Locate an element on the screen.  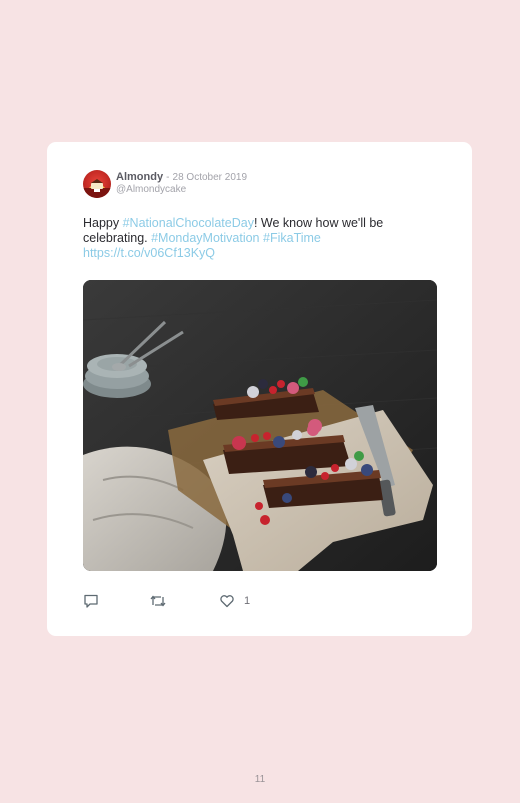
speech-bubble-icon is located at coordinates (91, 601).